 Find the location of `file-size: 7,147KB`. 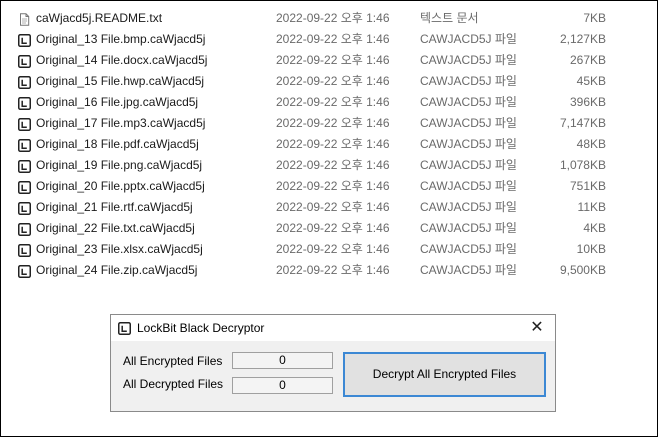

file-size: 7,147KB is located at coordinates (582, 123).